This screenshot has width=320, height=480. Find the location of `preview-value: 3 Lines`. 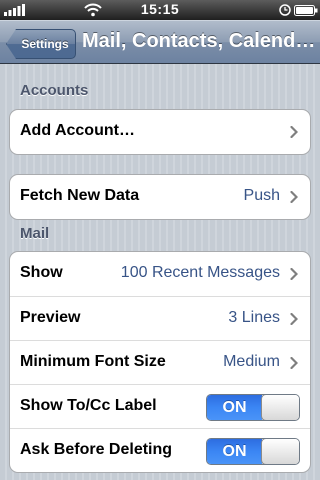

preview-value: 3 Lines is located at coordinates (254, 317).